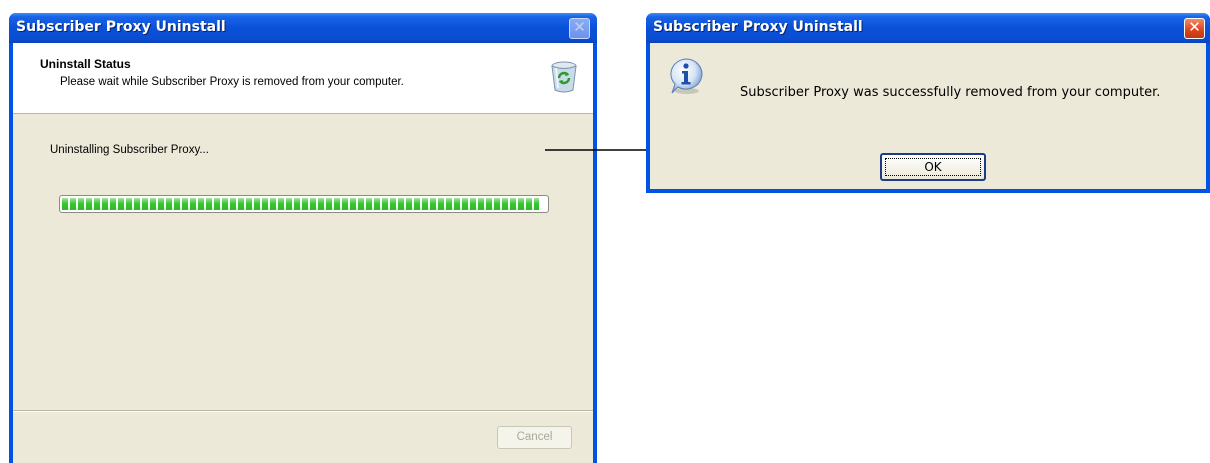 This screenshot has height=463, width=1210. Describe the element at coordinates (85, 64) in the screenshot. I see `page-title: Uninstall Status` at that location.